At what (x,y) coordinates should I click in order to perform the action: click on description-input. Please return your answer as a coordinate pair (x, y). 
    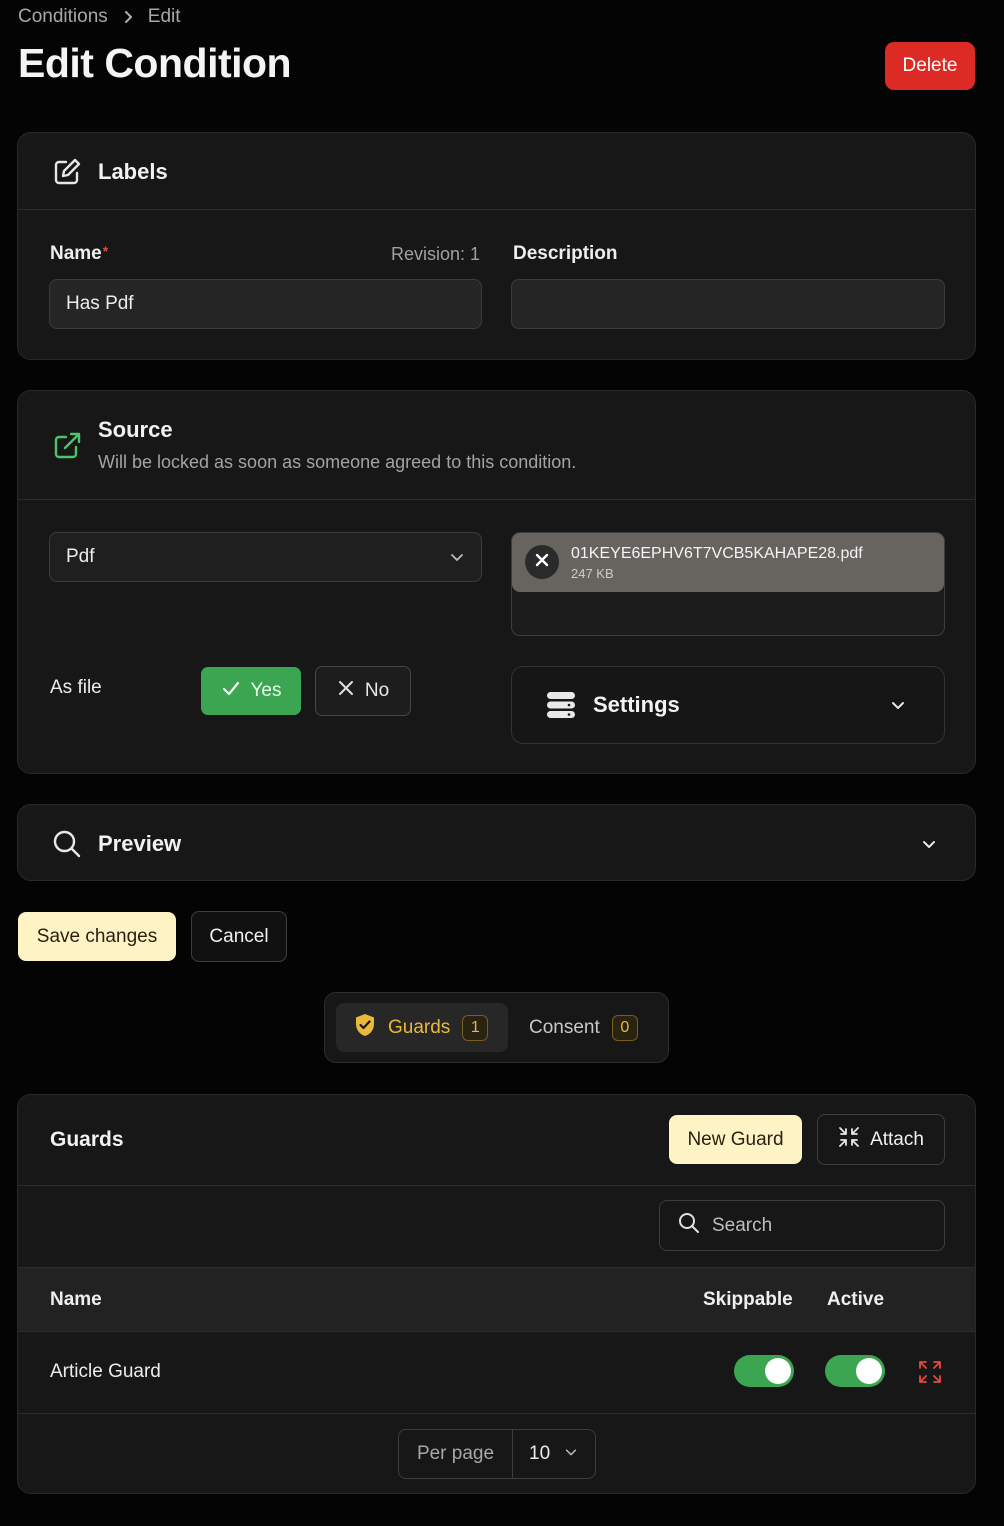
    Looking at the image, I should click on (728, 304).